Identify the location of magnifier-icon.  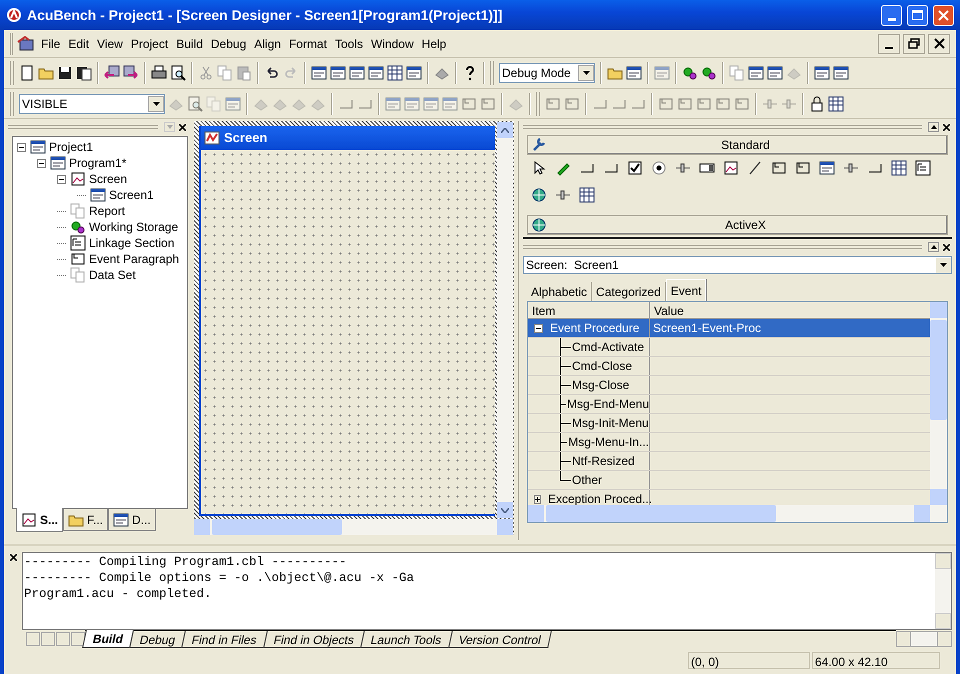
(178, 73).